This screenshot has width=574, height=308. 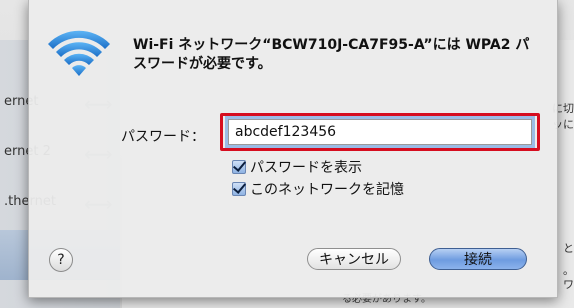 What do you see at coordinates (79, 53) in the screenshot?
I see `wifi-icon` at bounding box center [79, 53].